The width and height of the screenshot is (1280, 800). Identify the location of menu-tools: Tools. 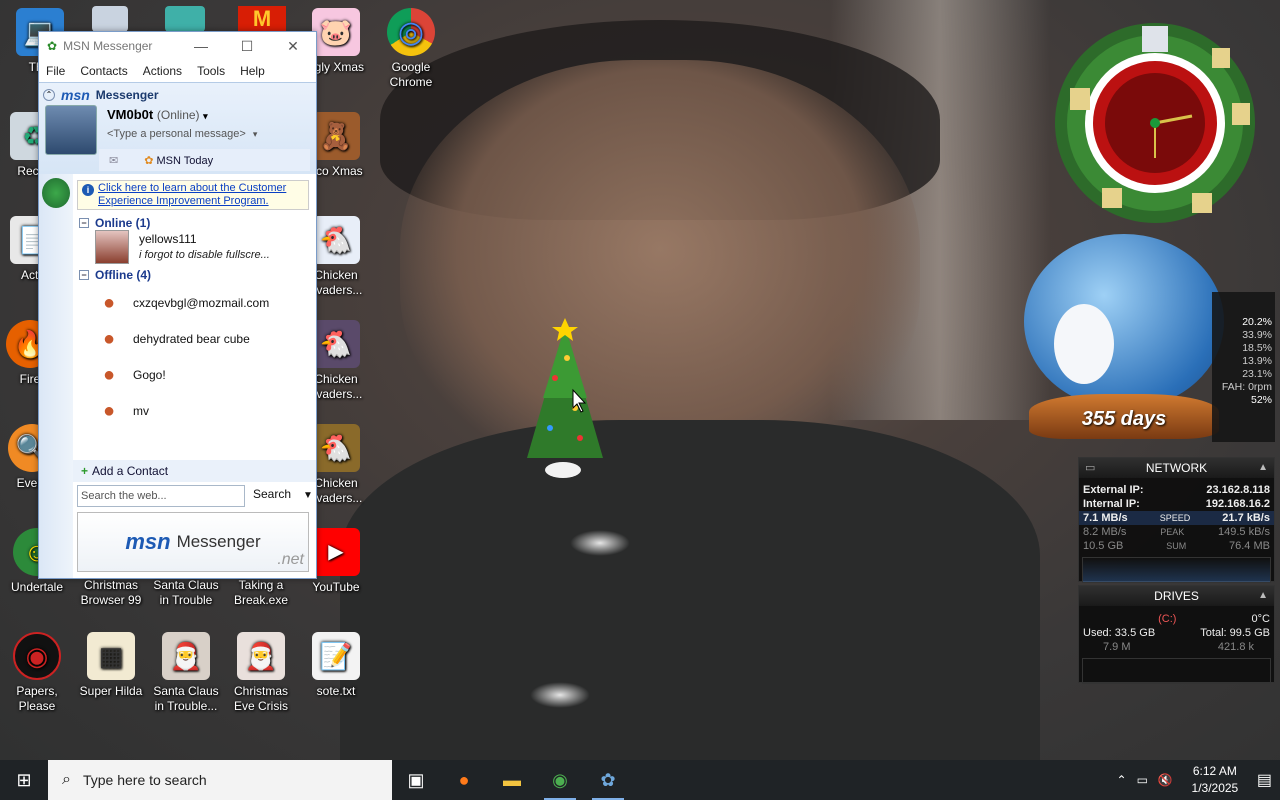
(211, 71).